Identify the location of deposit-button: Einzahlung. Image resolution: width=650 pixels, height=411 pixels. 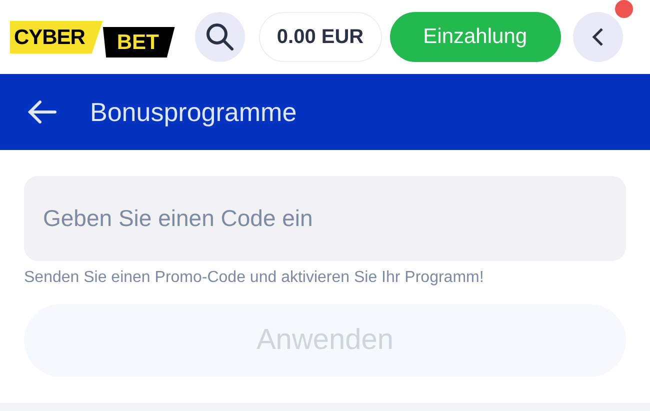
(475, 37).